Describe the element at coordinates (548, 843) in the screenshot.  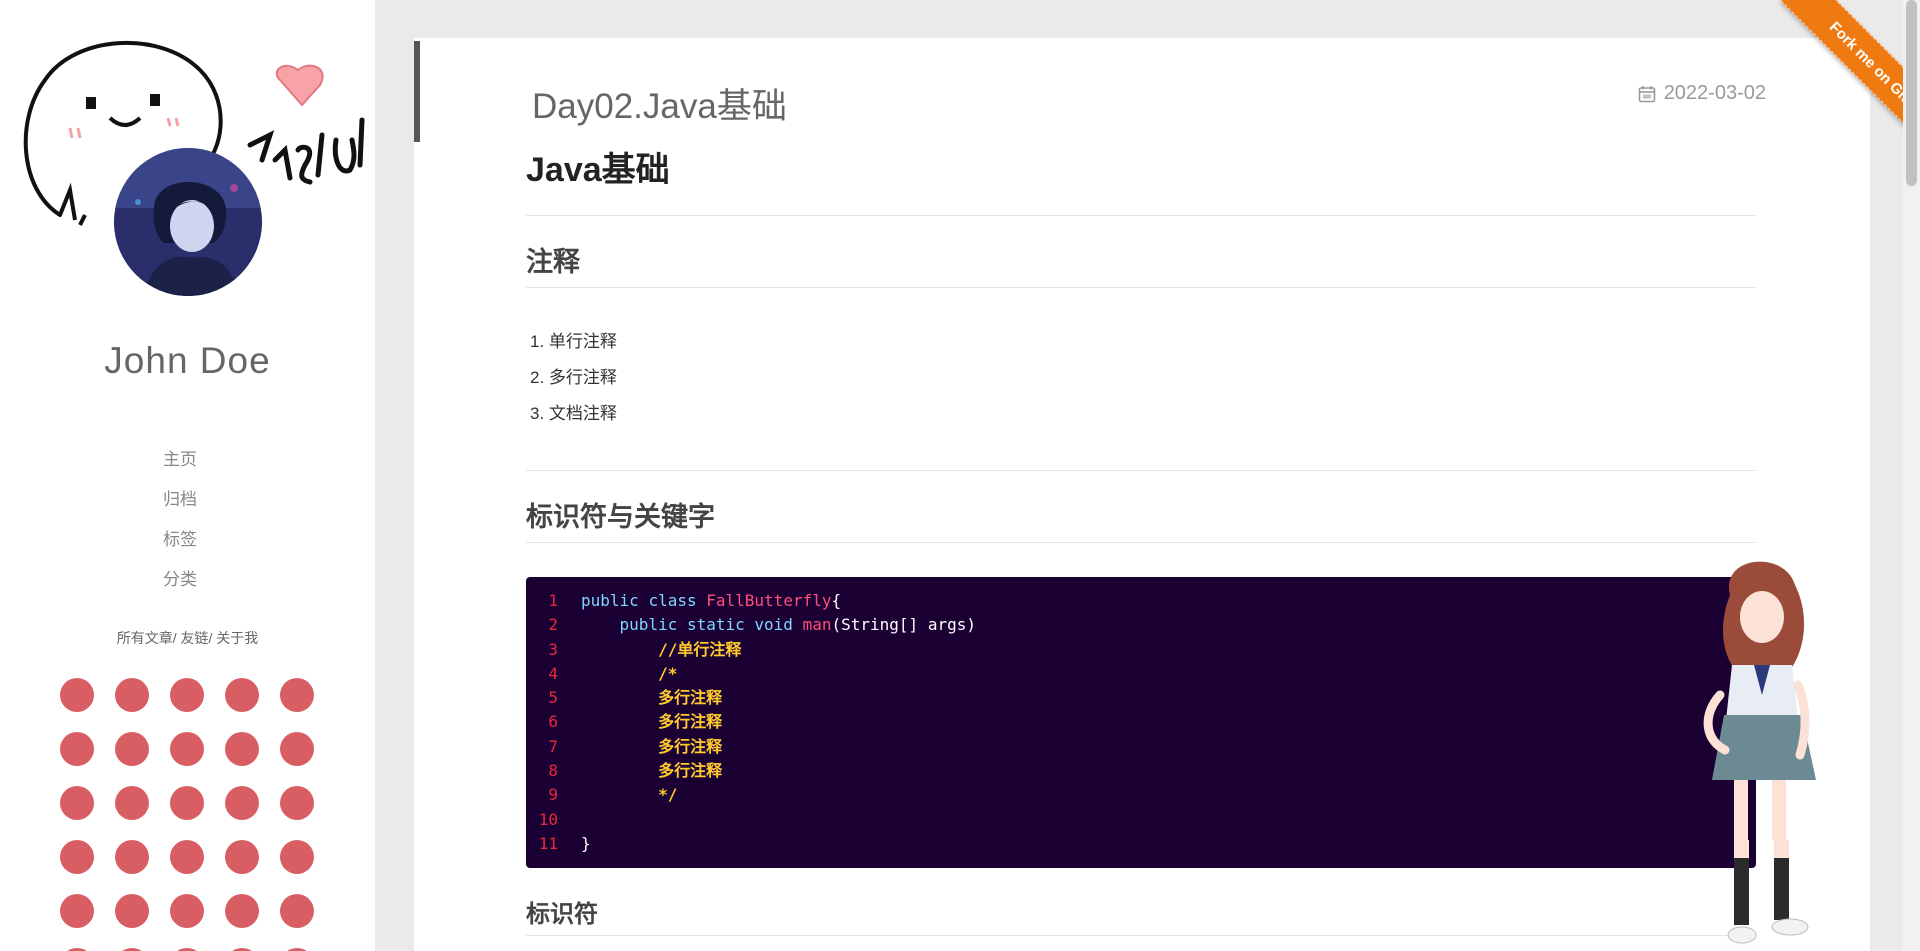
I see `line-number: 11` at that location.